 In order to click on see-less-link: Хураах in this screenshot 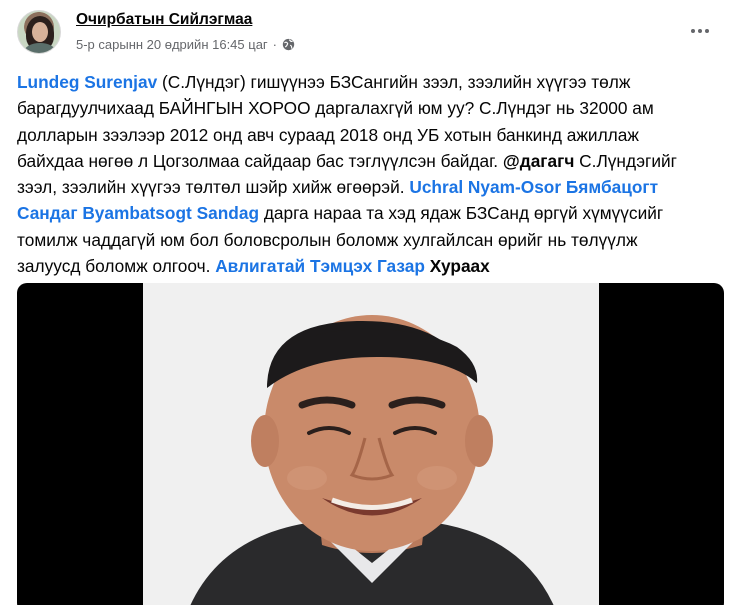, I will do `click(457, 266)`.